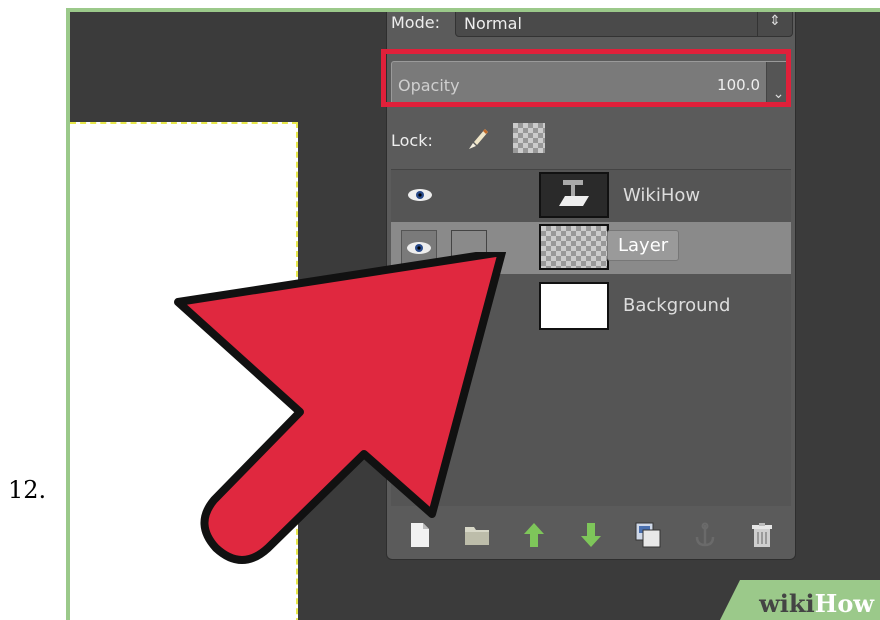 This screenshot has height=620, width=880. I want to click on text-layer-icon, so click(574, 193).